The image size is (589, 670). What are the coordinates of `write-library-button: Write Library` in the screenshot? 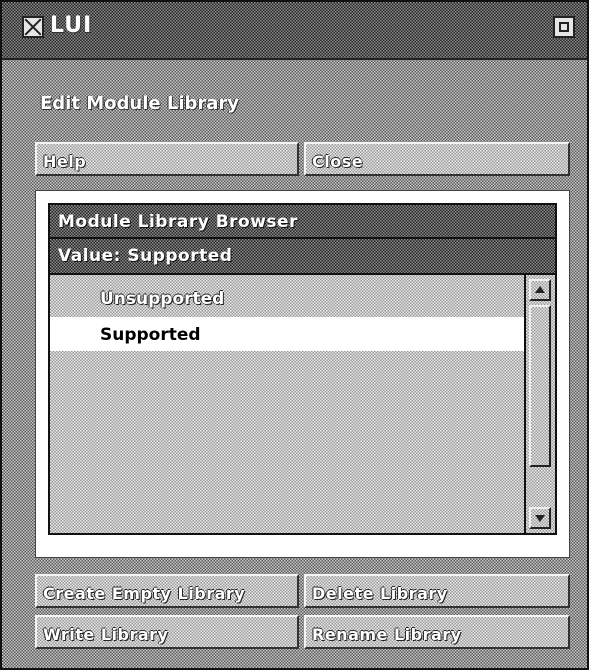 It's located at (167, 632).